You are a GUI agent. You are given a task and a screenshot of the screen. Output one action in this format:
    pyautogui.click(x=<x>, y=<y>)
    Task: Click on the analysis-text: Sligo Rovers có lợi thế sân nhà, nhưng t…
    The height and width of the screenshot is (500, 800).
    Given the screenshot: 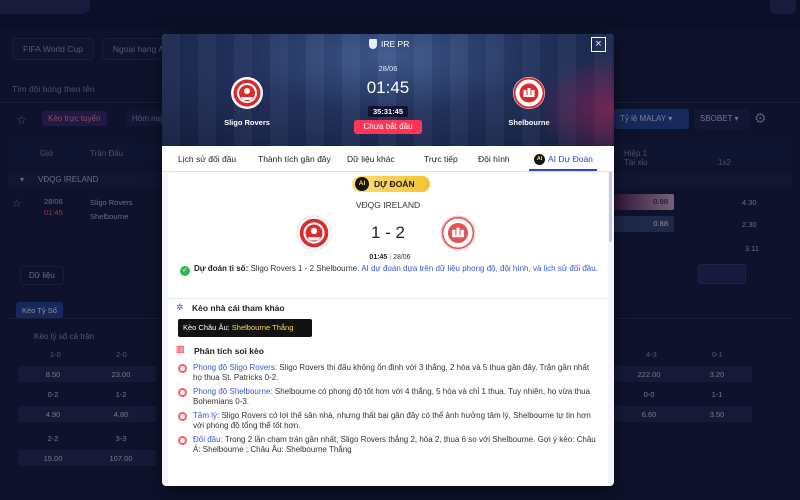 What is the action you would take?
    pyautogui.click(x=392, y=420)
    